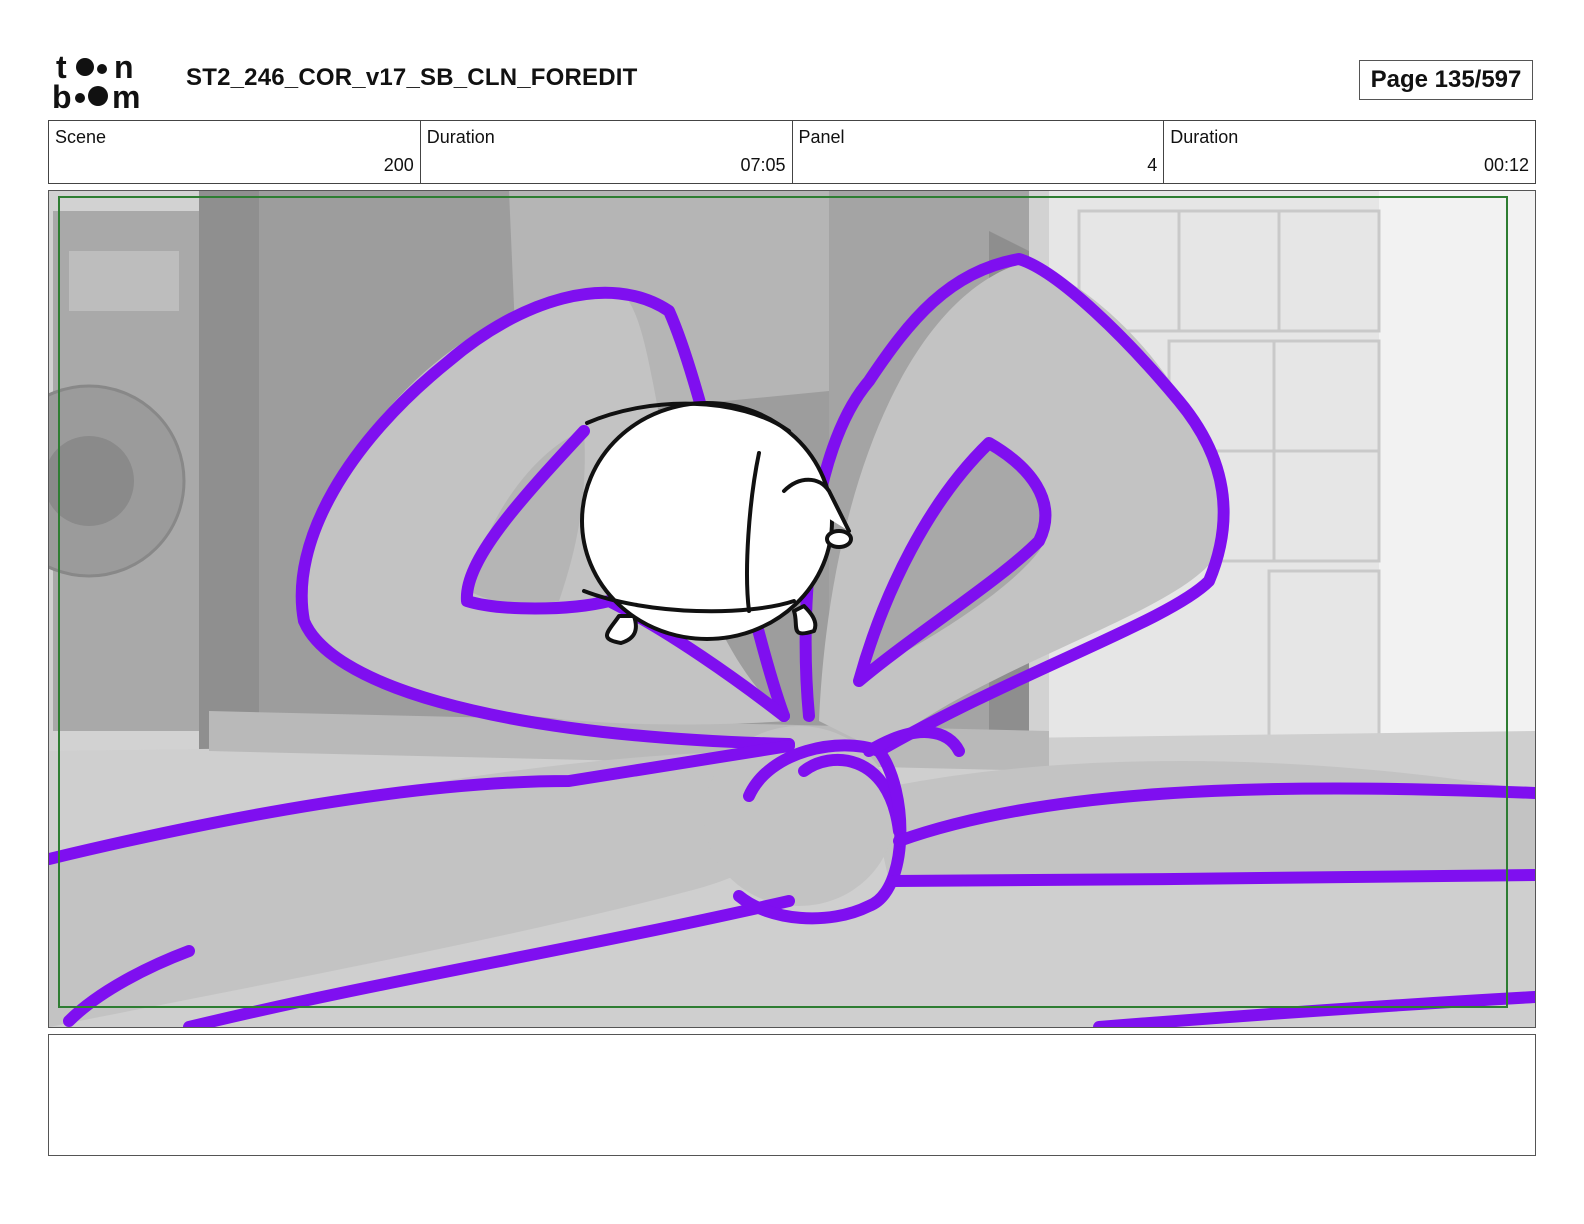  Describe the element at coordinates (821, 137) in the screenshot. I see `panel-label: Panel` at that location.